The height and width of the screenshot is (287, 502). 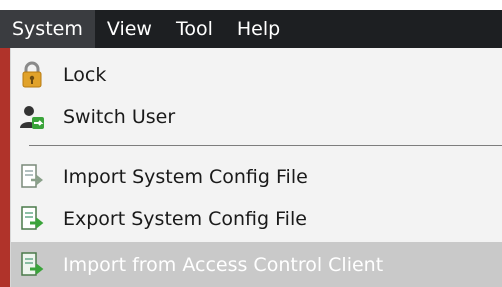 I want to click on menu-bar: System View Tool Help, so click(x=251, y=29).